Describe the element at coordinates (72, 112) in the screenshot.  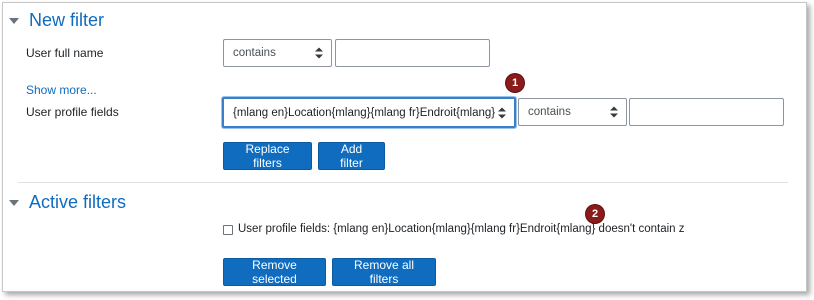
I see `user-profile-fields-label: User profile fields` at that location.